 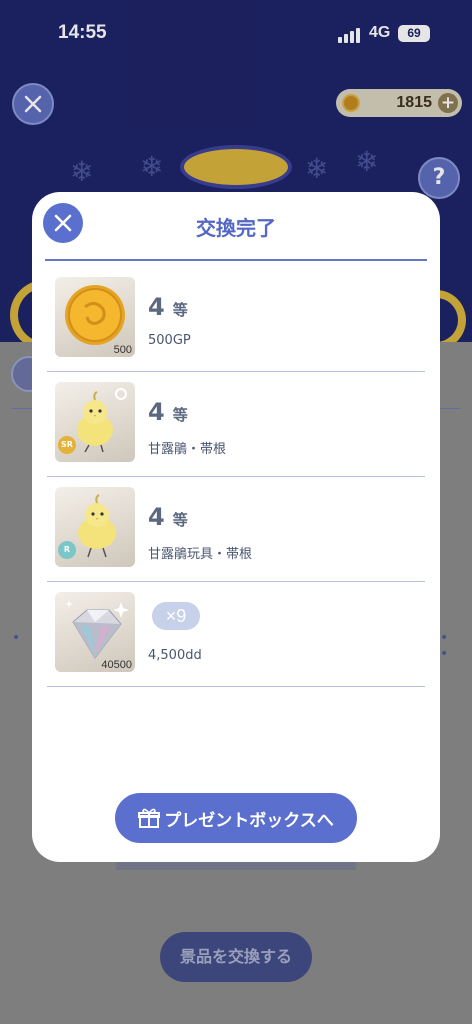 I want to click on thumb-count: 500, so click(x=122, y=350).